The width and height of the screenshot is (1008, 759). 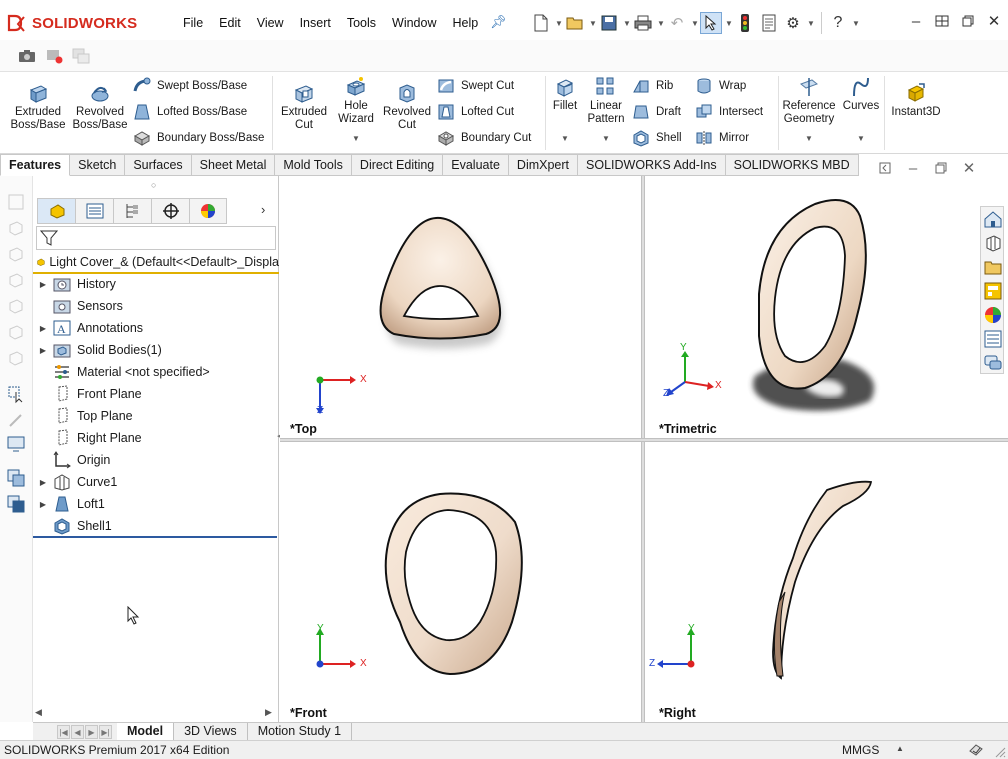 I want to click on rib-button: Rib, so click(x=652, y=86).